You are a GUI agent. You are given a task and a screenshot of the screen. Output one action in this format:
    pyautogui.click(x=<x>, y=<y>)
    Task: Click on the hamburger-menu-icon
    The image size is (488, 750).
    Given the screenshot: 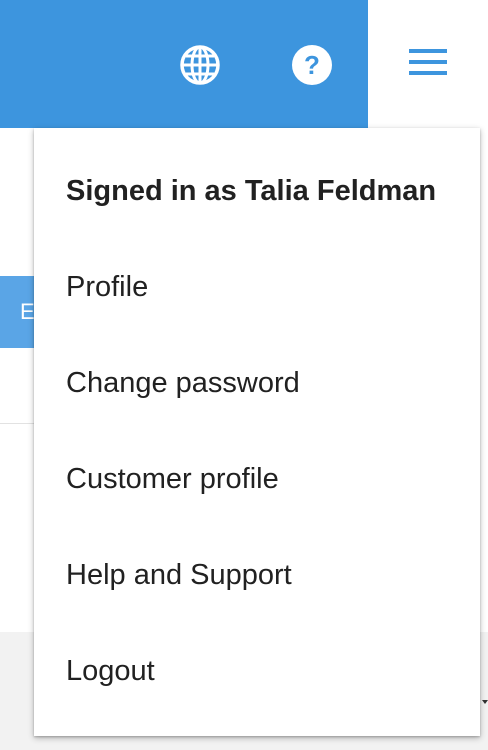 What is the action you would take?
    pyautogui.click(x=428, y=64)
    